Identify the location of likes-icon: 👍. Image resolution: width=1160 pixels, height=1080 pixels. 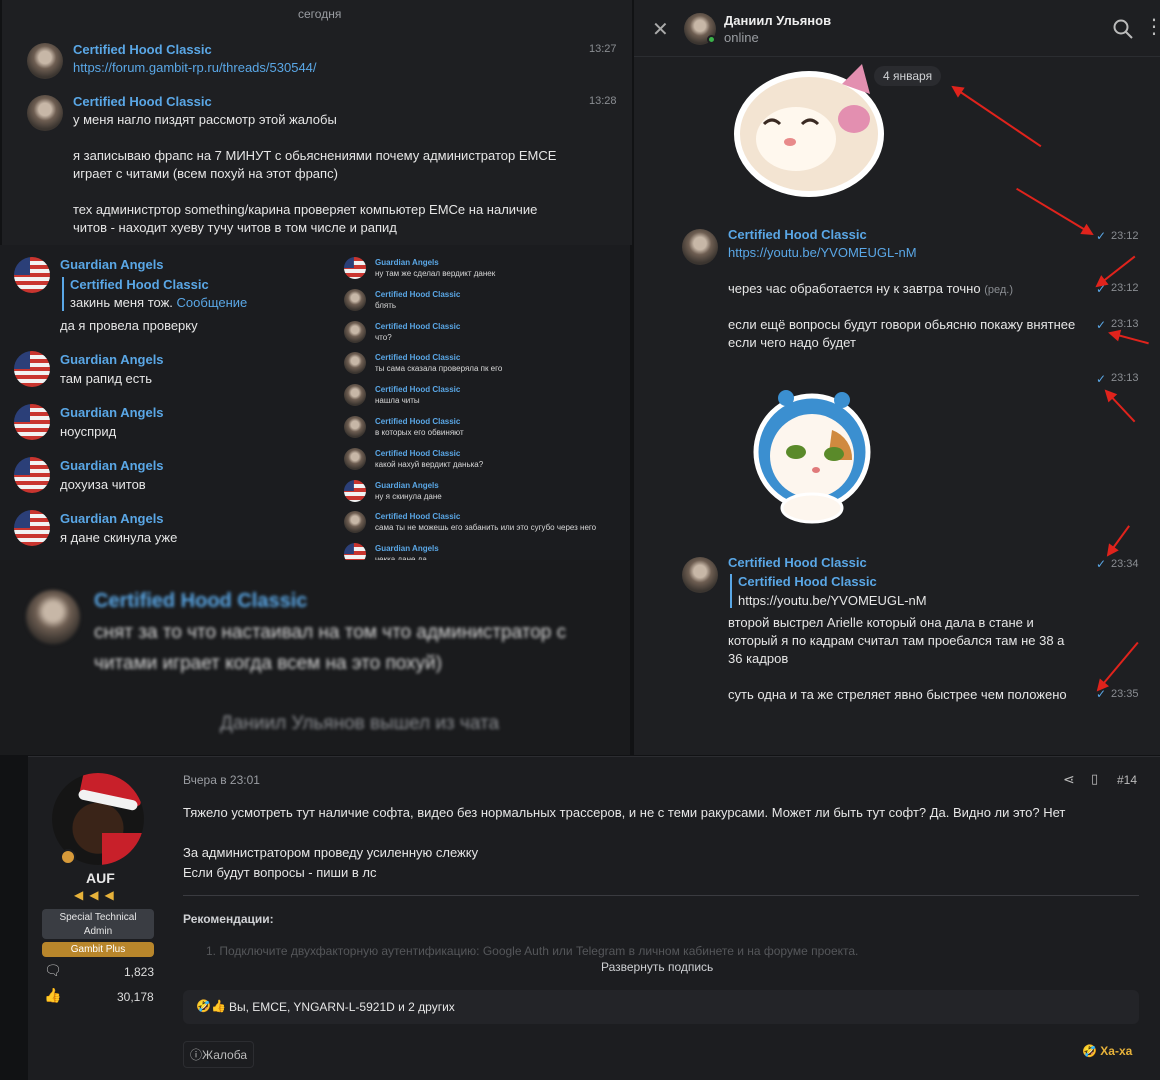
(53, 995).